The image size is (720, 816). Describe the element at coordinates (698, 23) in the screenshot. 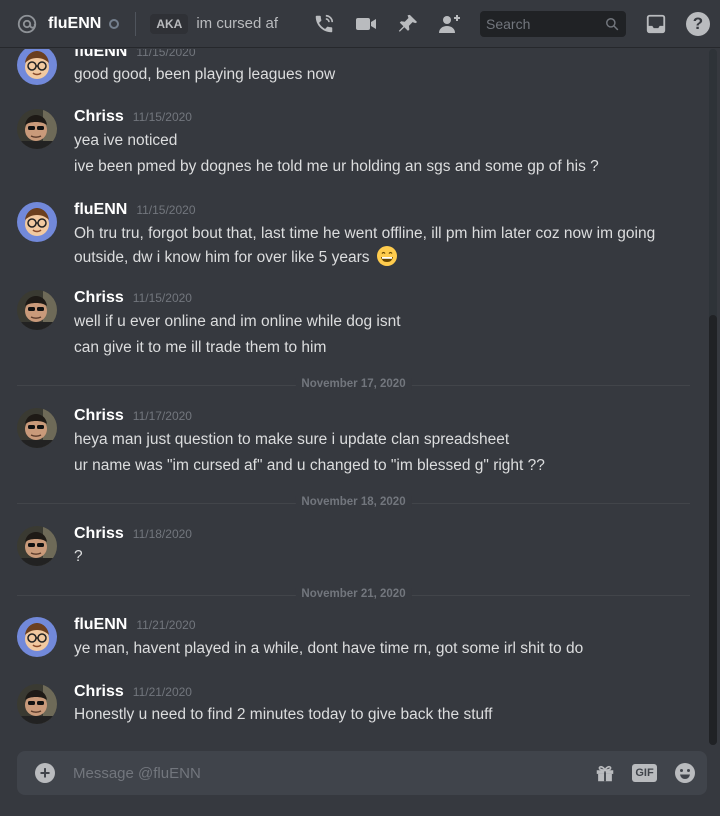

I see `help-icon: ?` at that location.